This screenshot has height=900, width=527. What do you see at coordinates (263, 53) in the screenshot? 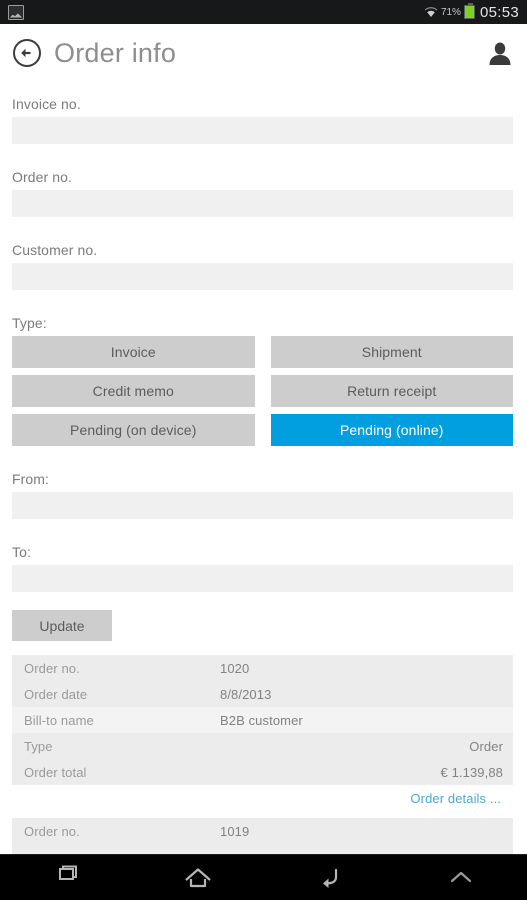
I see `app-header: Order info` at bounding box center [263, 53].